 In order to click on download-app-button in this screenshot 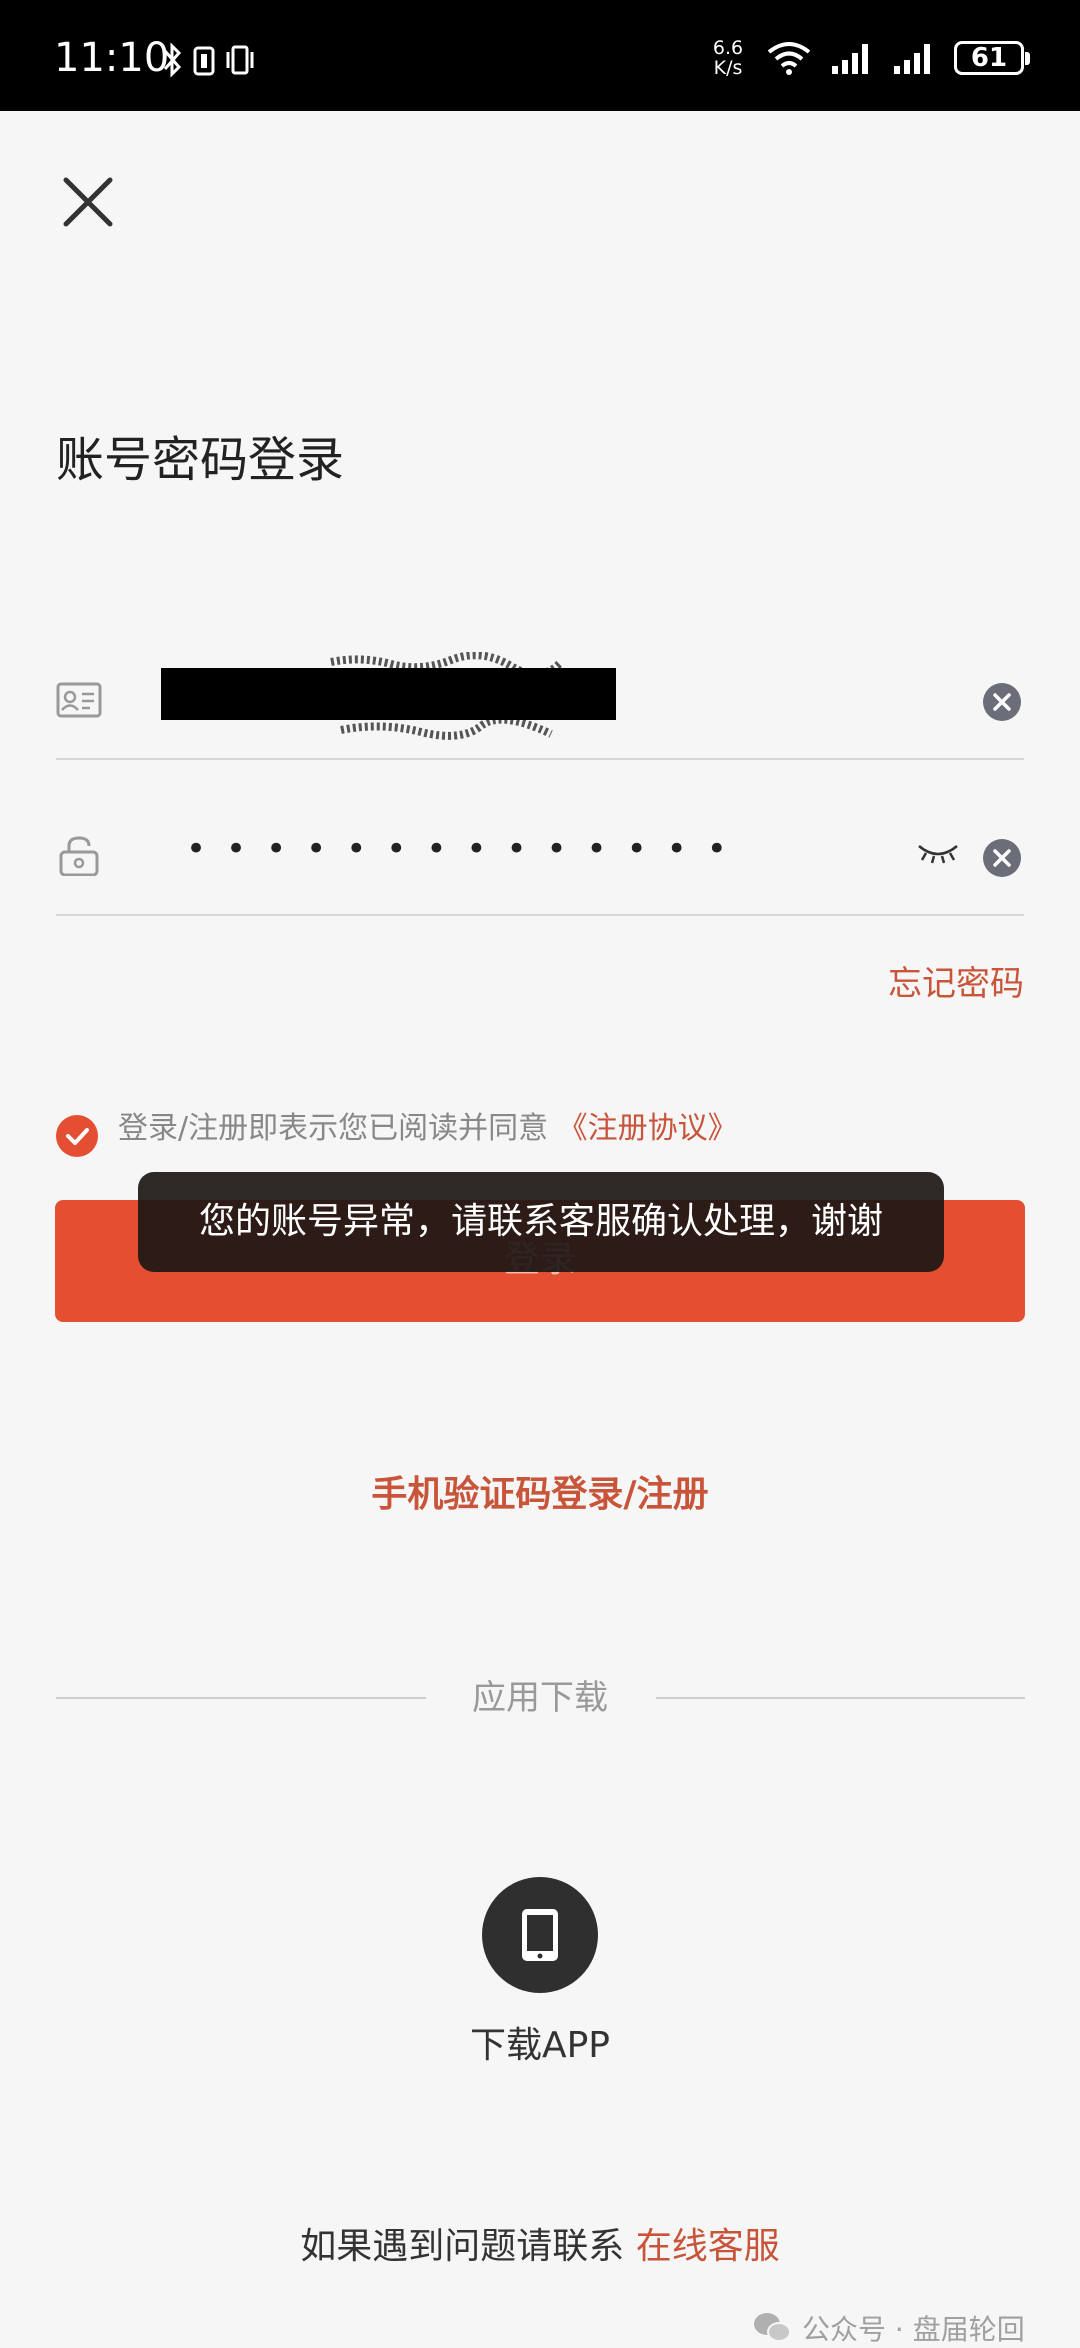, I will do `click(540, 1935)`.